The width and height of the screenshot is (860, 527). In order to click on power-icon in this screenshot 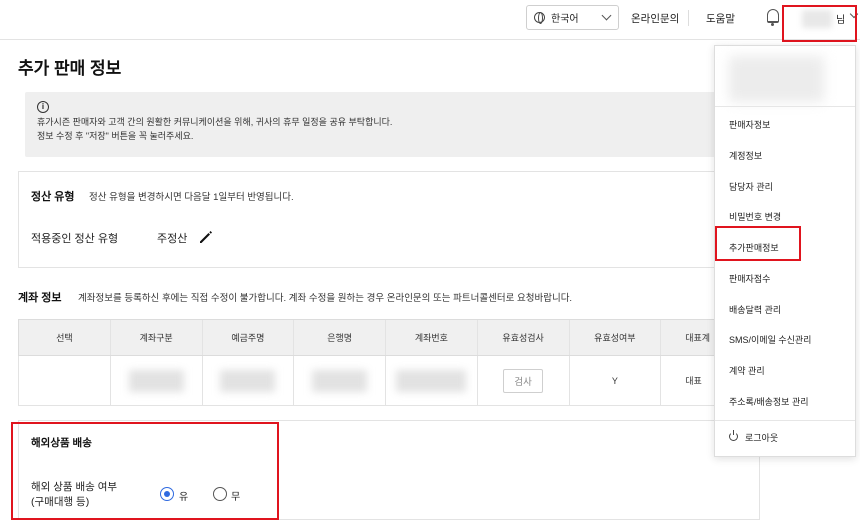, I will do `click(733, 435)`.